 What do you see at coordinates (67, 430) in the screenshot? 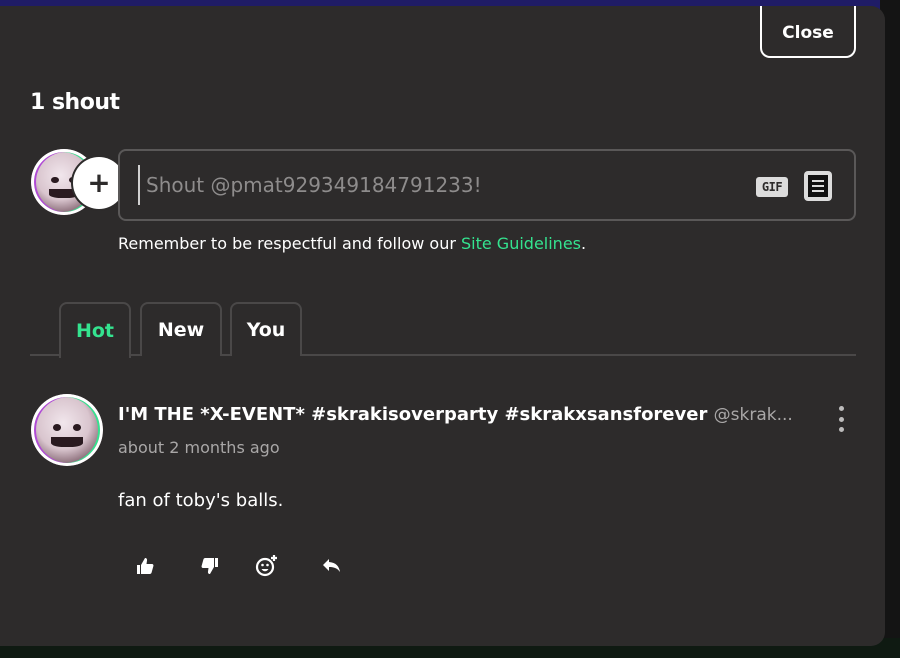
I see `post-author-avatar` at bounding box center [67, 430].